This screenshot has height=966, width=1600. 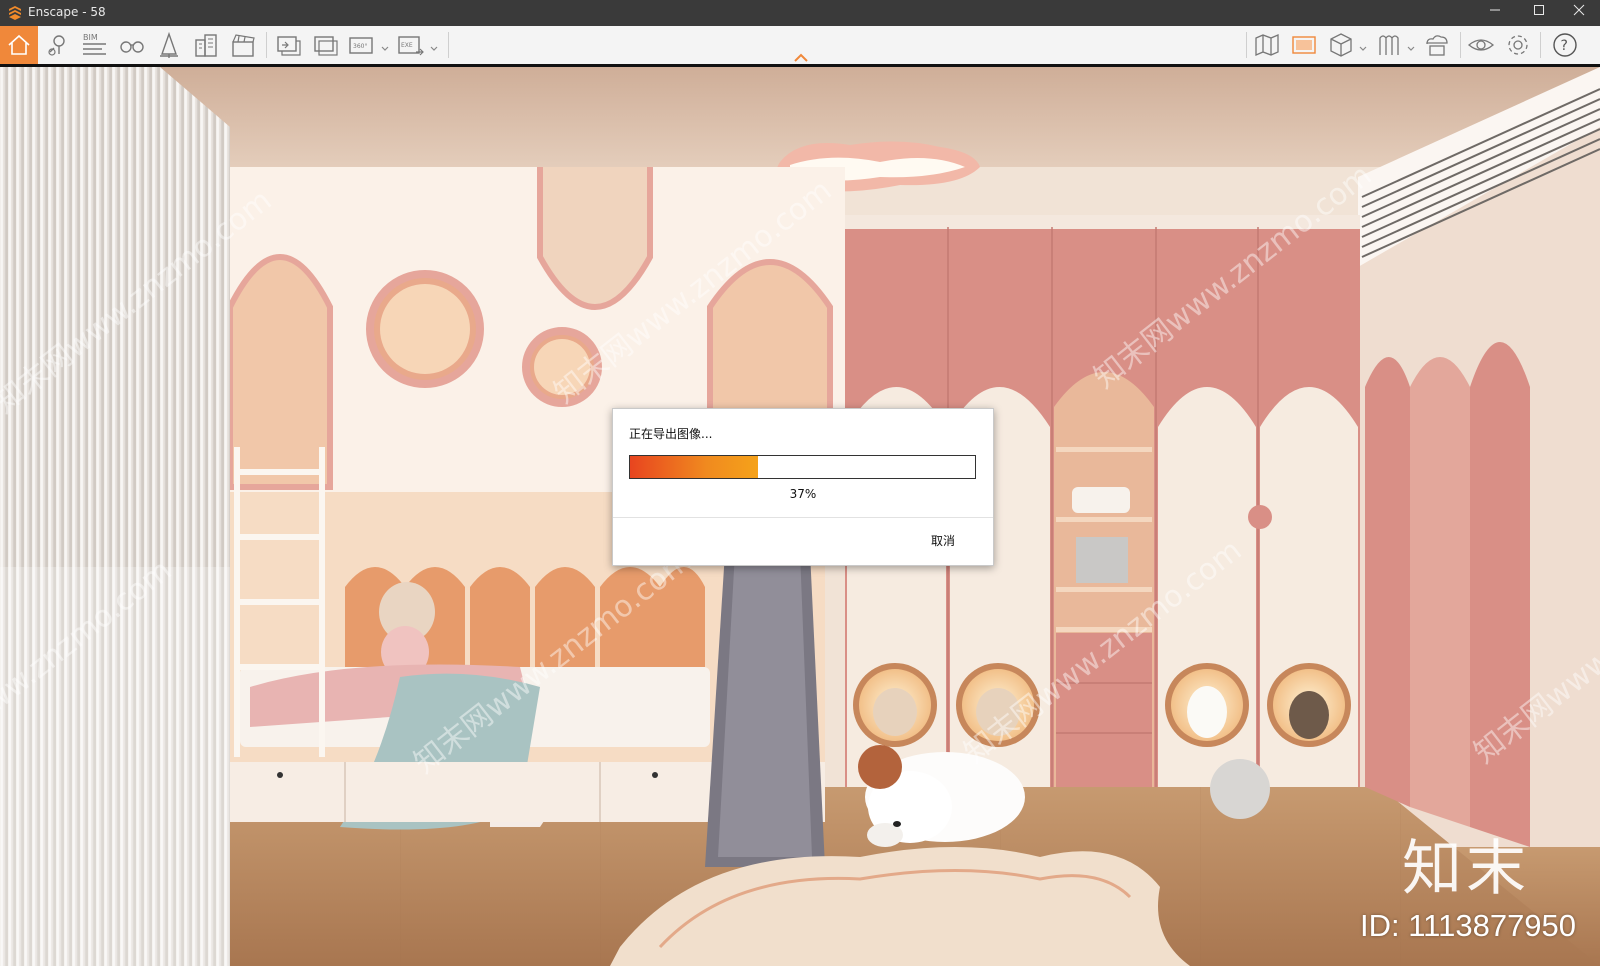 What do you see at coordinates (90, 37) in the screenshot?
I see `svg-text: BIM` at bounding box center [90, 37].